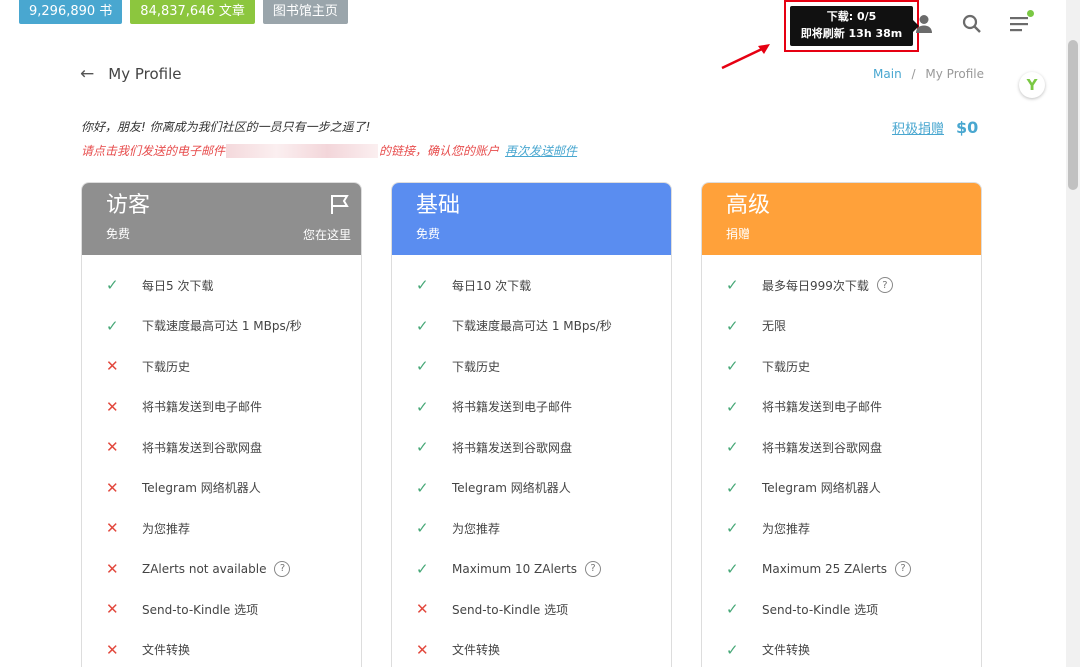 Image resolution: width=1080 pixels, height=667 pixels. I want to click on feature-text: 将书籍发送到谷歌网盘, so click(512, 447).